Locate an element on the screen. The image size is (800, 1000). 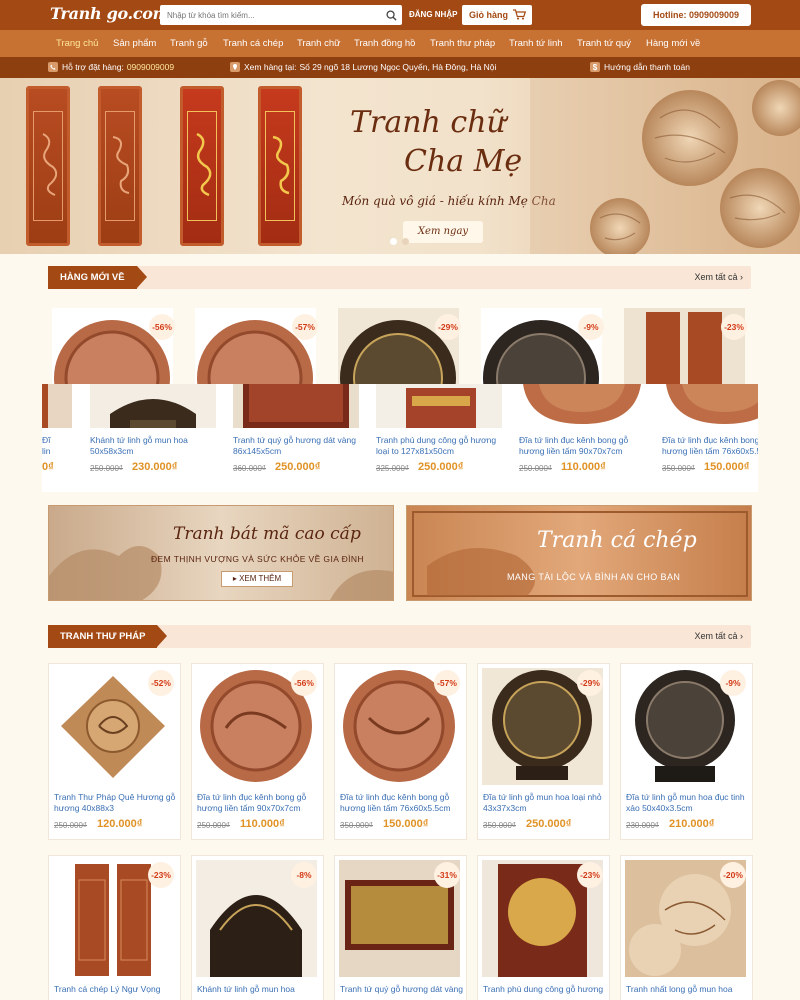
search-icon is located at coordinates (391, 15).